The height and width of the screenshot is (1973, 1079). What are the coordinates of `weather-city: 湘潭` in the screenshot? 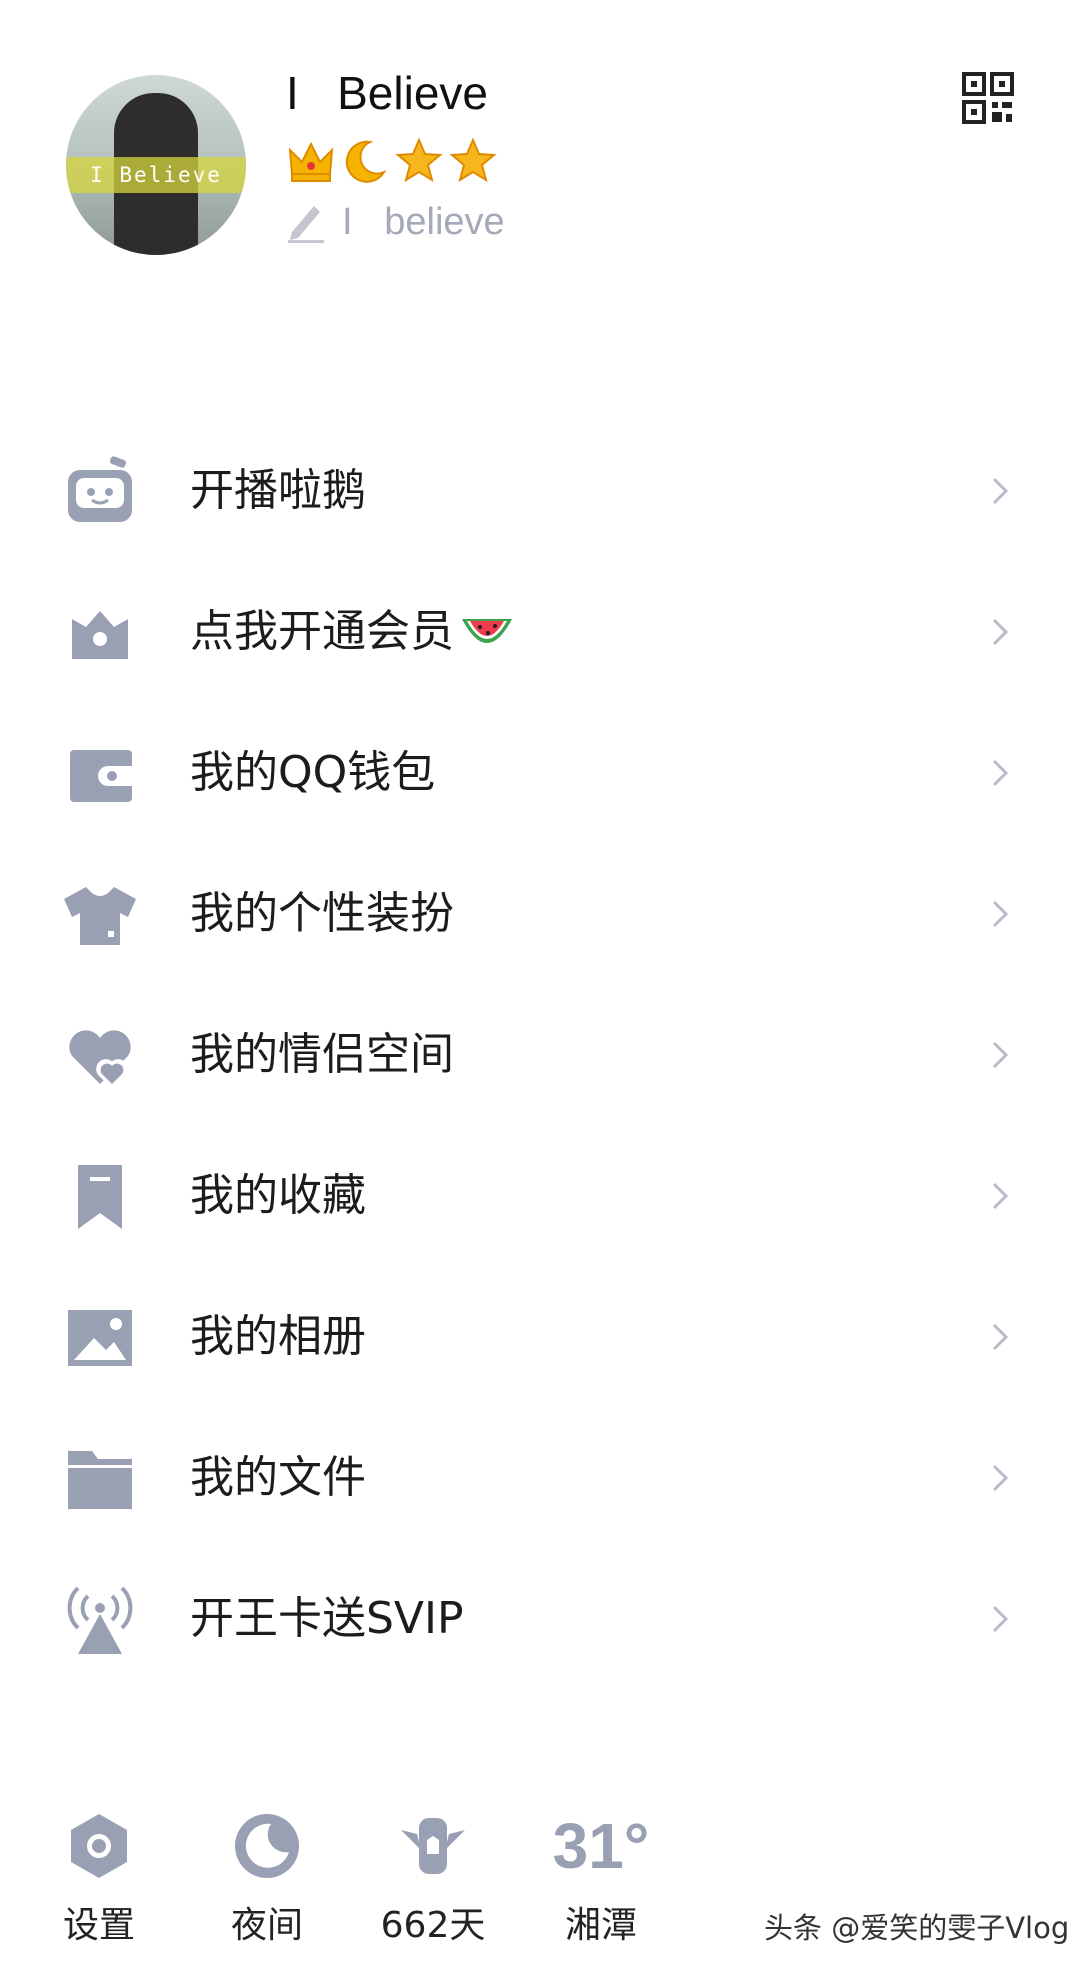 It's located at (600, 1925).